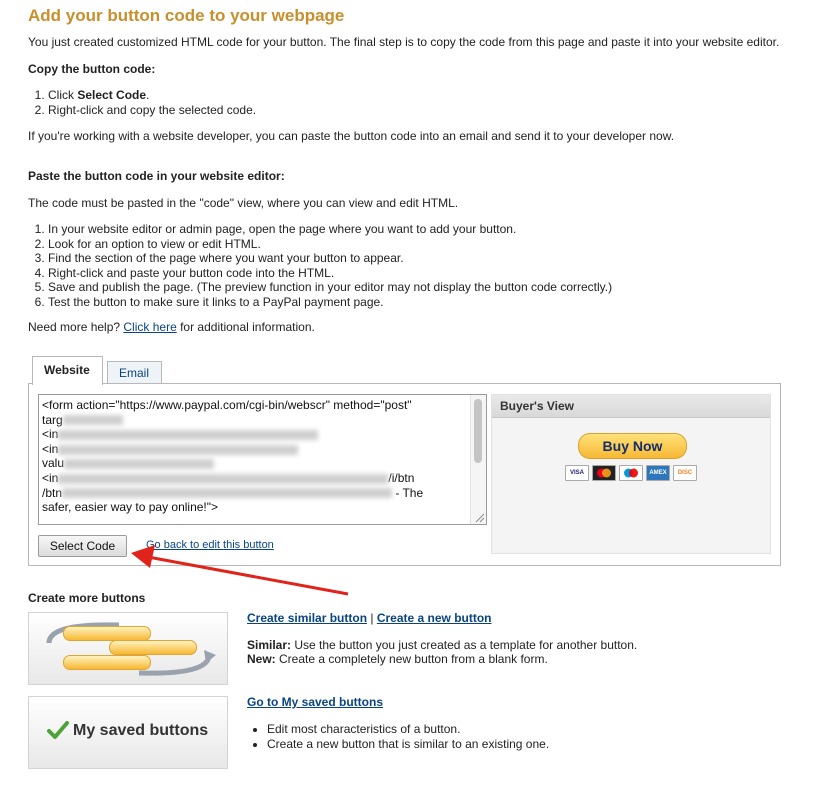  What do you see at coordinates (658, 473) in the screenshot?
I see `amex-icon: AMEX` at bounding box center [658, 473].